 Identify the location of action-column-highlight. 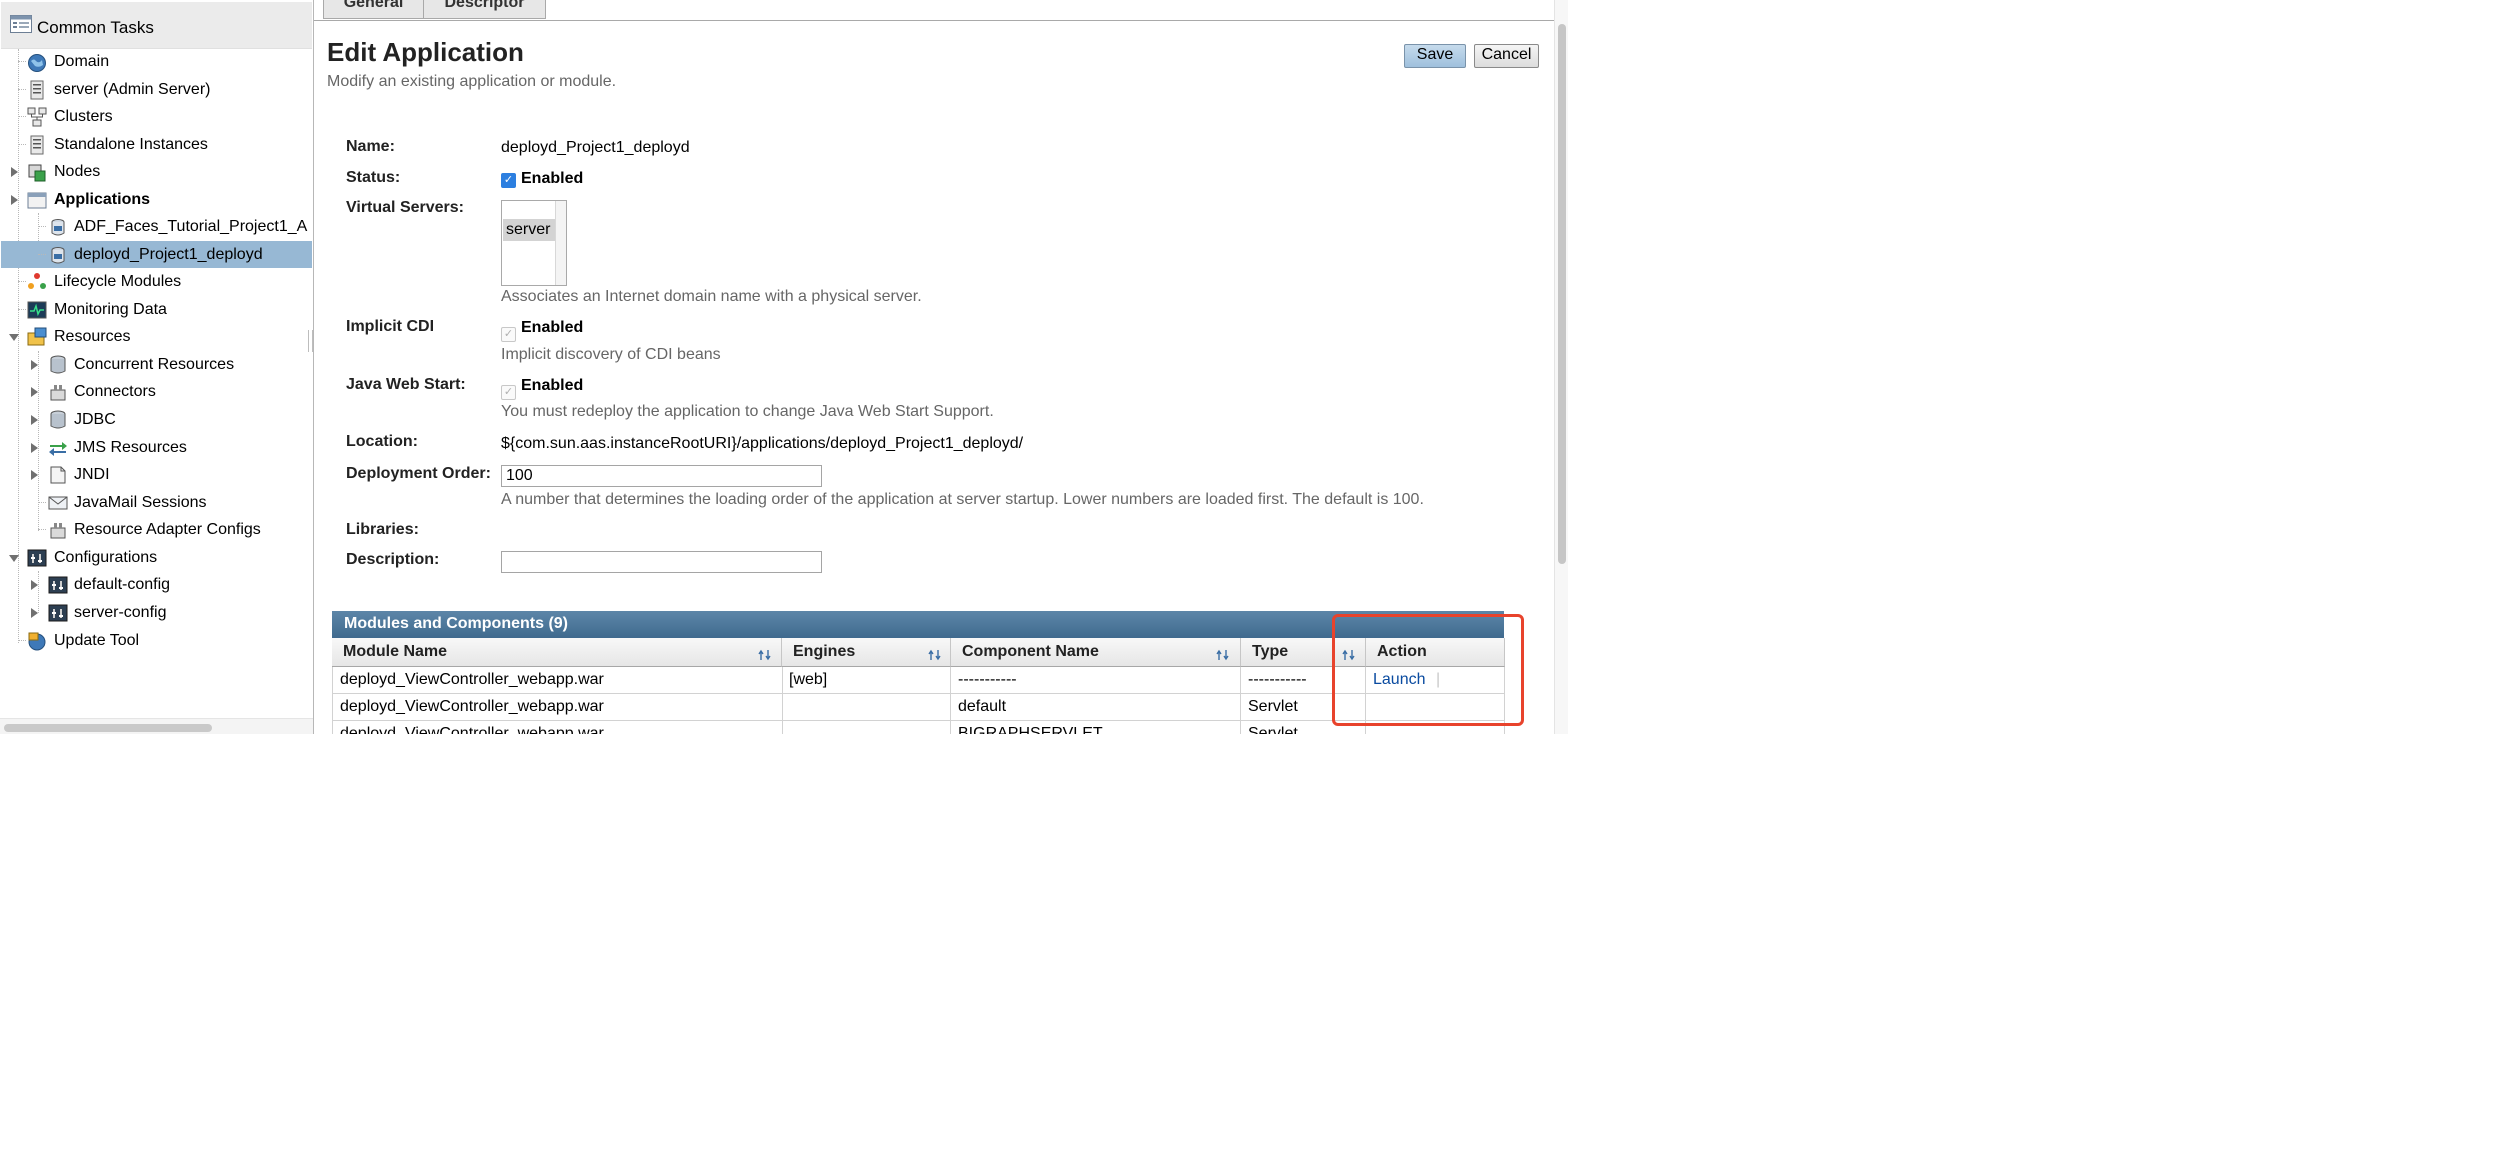
(1428, 670).